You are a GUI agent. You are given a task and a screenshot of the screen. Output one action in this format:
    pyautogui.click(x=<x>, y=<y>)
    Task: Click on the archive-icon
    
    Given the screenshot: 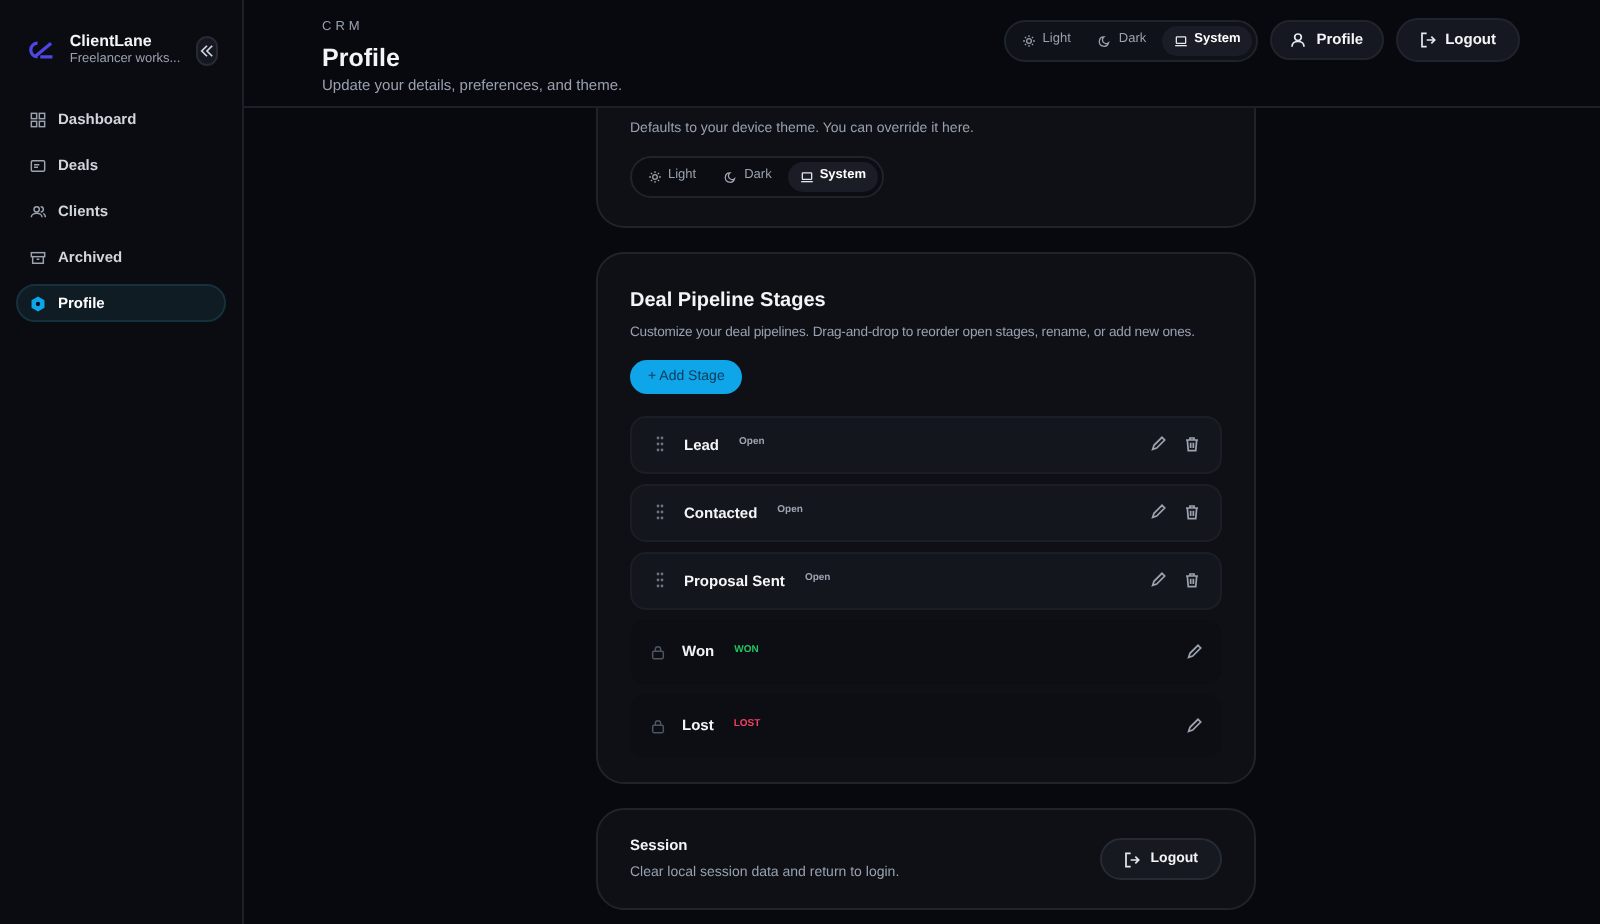 What is the action you would take?
    pyautogui.click(x=38, y=257)
    